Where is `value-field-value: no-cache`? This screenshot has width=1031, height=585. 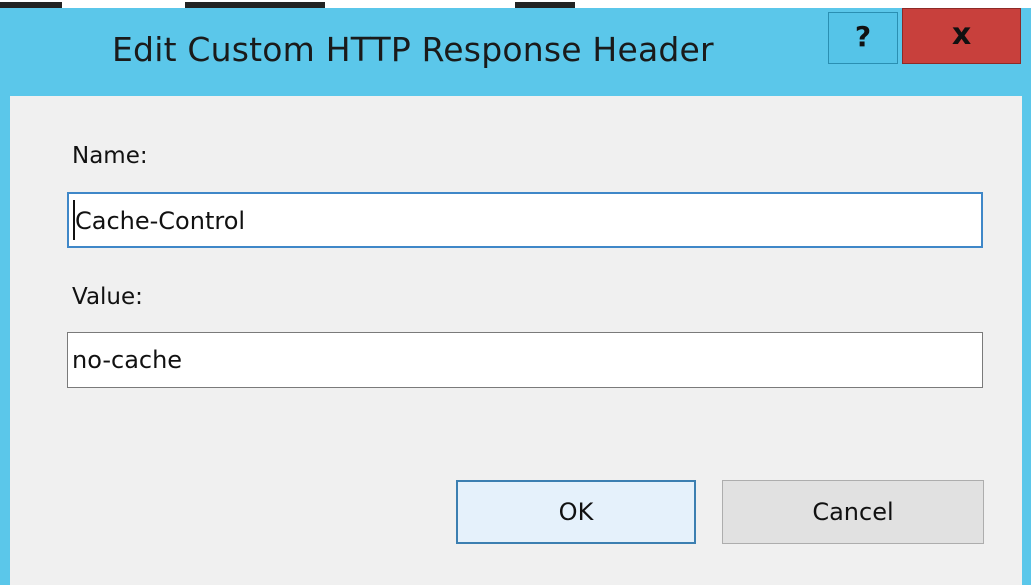 value-field-value: no-cache is located at coordinates (127, 360).